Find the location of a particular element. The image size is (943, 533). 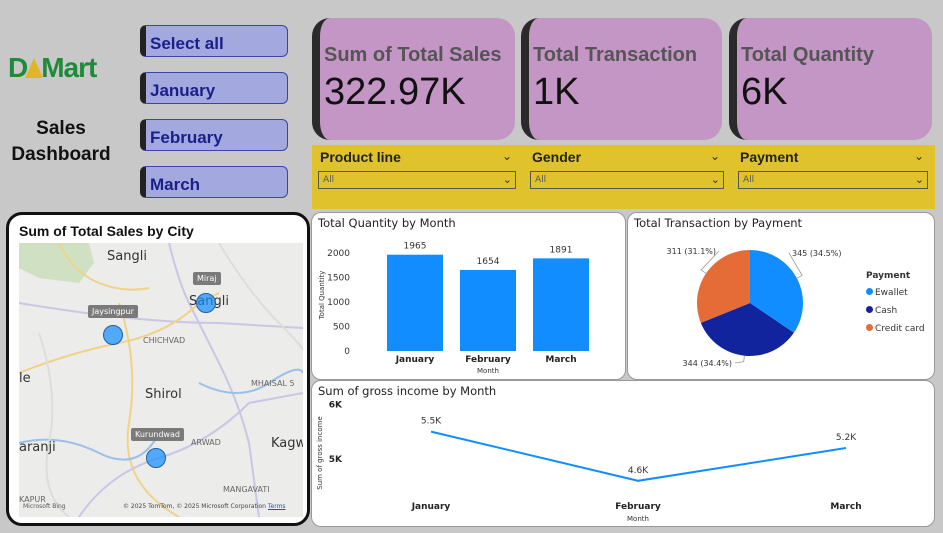

kpi-value: 1K is located at coordinates (556, 92).